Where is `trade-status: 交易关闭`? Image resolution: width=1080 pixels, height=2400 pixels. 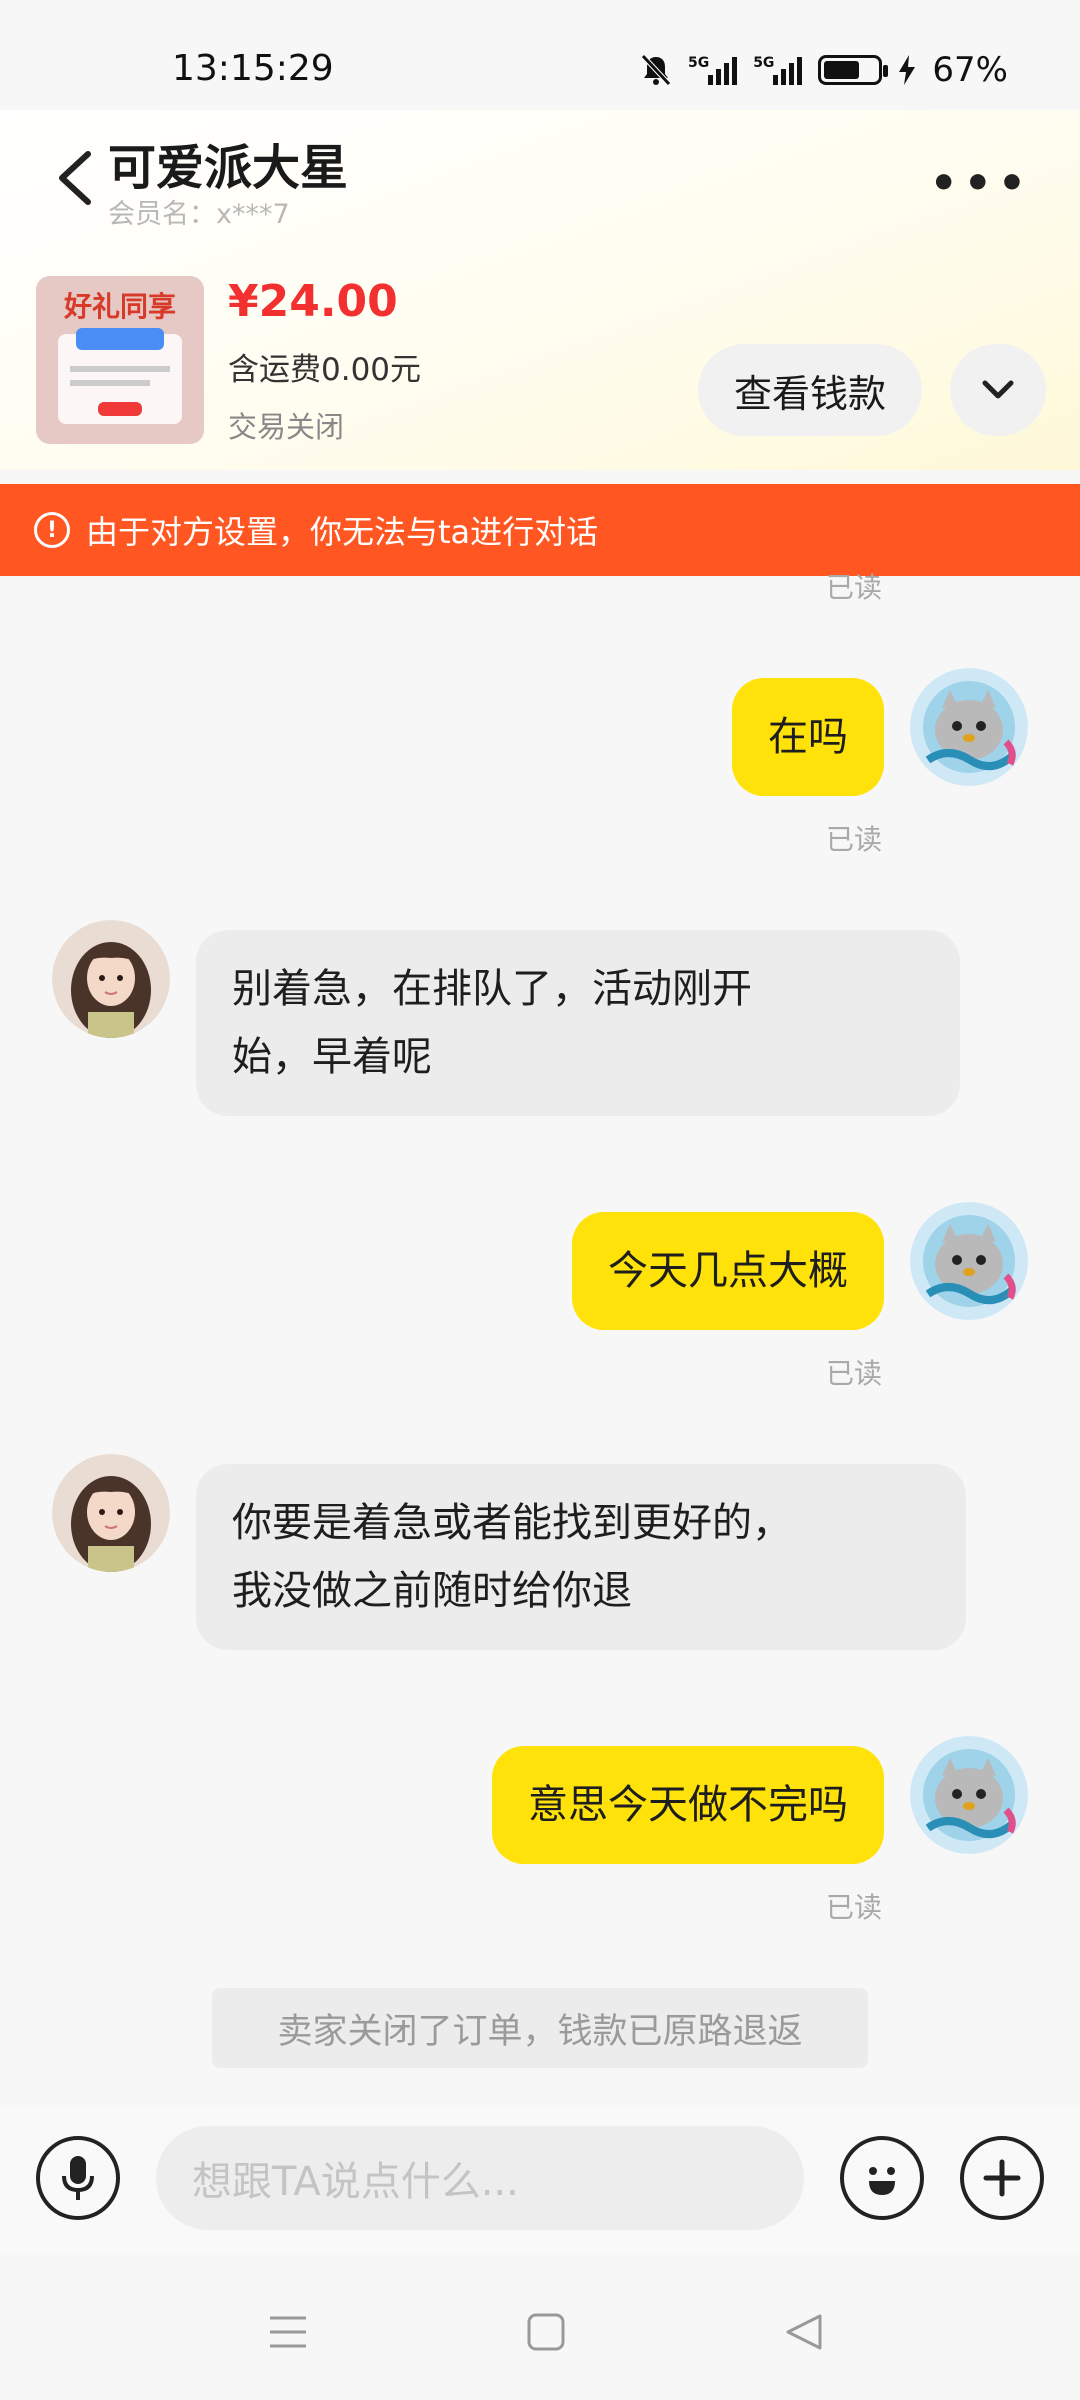
trade-status: 交易关闭 is located at coordinates (286, 427).